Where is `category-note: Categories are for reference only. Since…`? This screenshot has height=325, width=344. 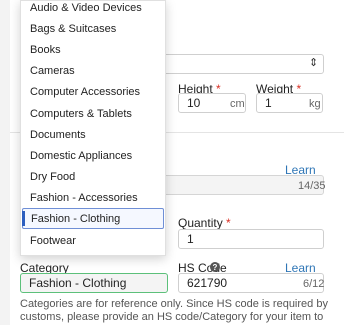 category-note: Categories are for reference only. Since… is located at coordinates (174, 311).